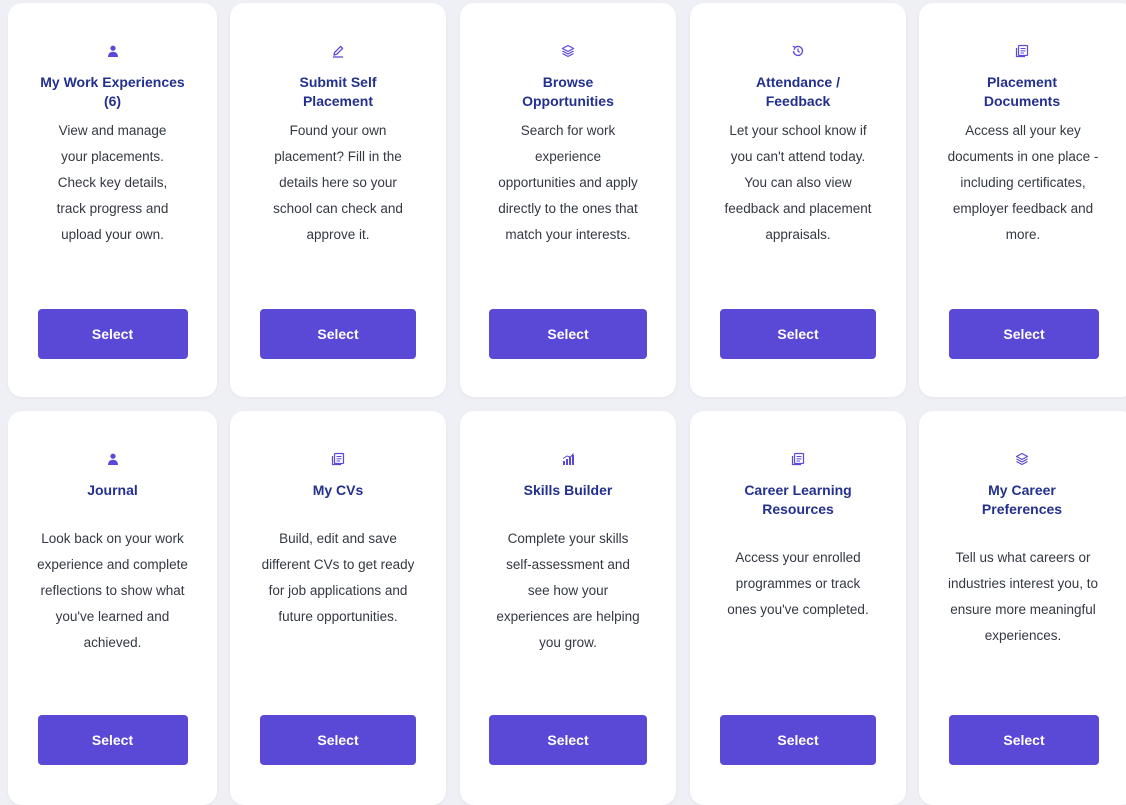 The height and width of the screenshot is (805, 1126). I want to click on card-title: My CVs, so click(338, 490).